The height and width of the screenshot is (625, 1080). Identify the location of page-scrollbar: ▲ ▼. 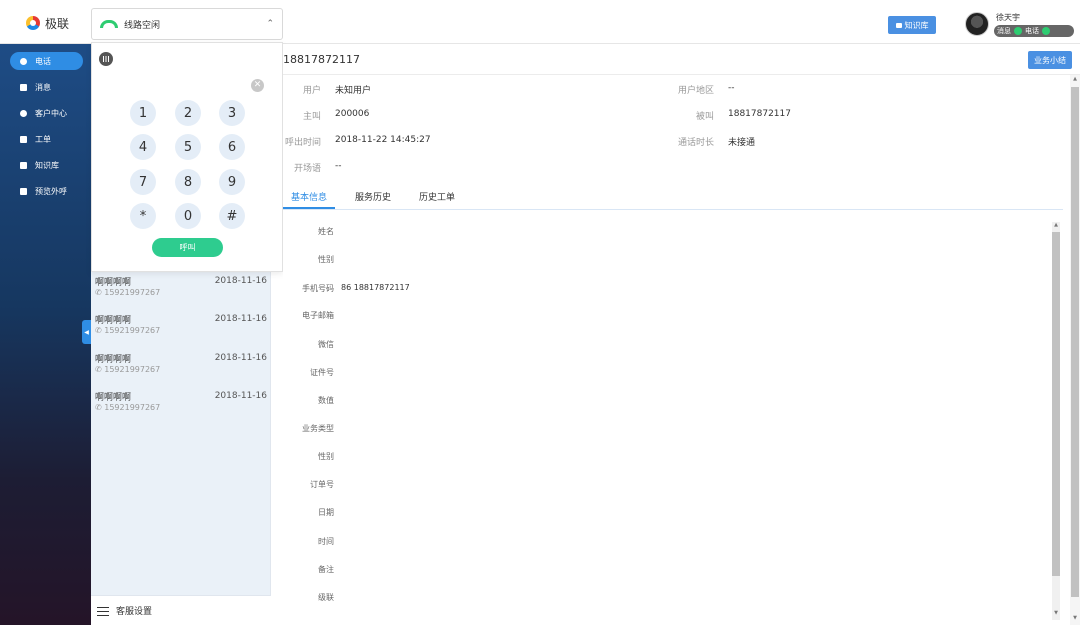
(1075, 350).